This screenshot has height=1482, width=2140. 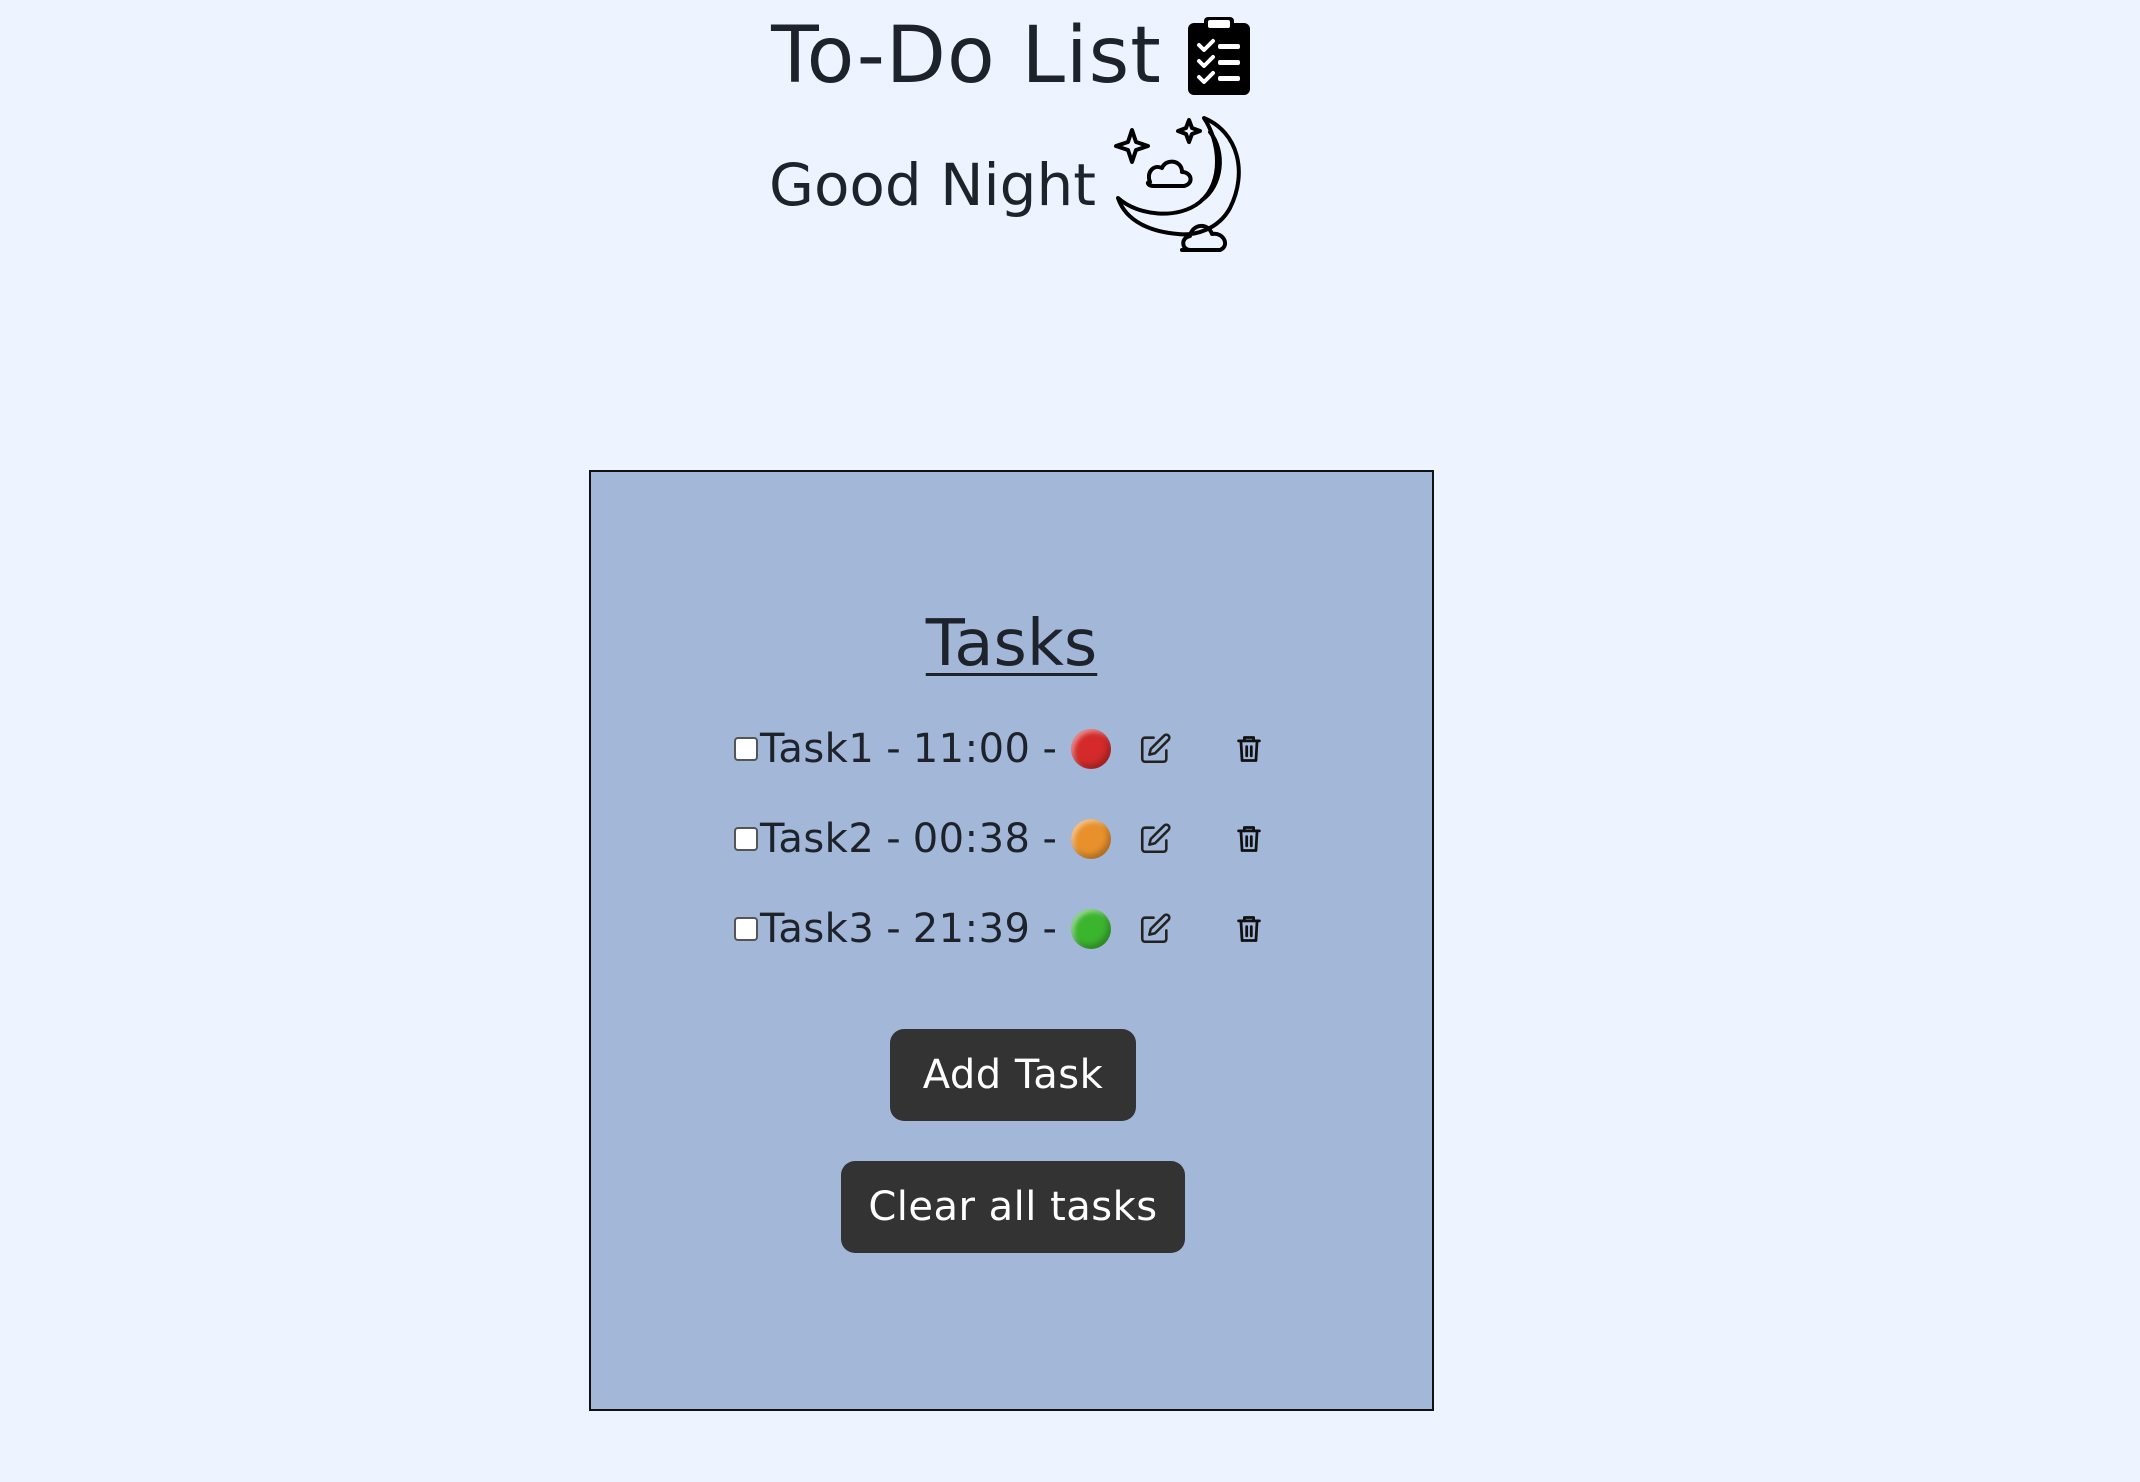 What do you see at coordinates (971, 749) in the screenshot?
I see `task-time: 11:00` at bounding box center [971, 749].